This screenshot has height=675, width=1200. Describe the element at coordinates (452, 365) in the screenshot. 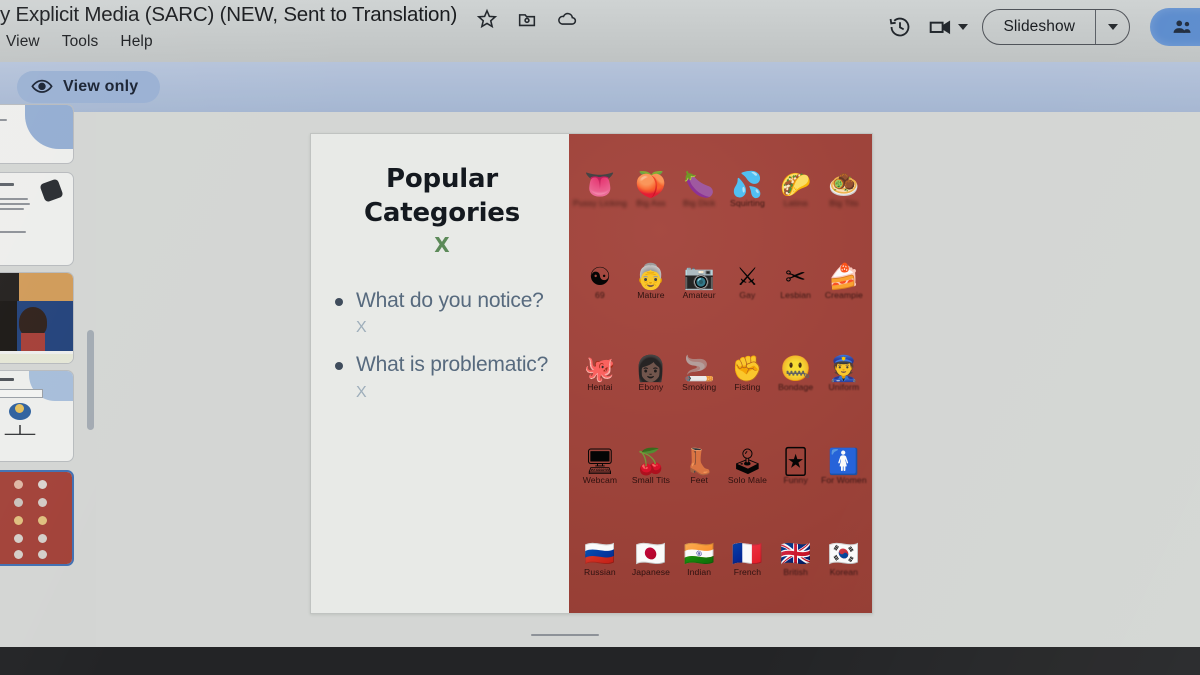

I see `bullet-text-2: What is problematic?` at that location.